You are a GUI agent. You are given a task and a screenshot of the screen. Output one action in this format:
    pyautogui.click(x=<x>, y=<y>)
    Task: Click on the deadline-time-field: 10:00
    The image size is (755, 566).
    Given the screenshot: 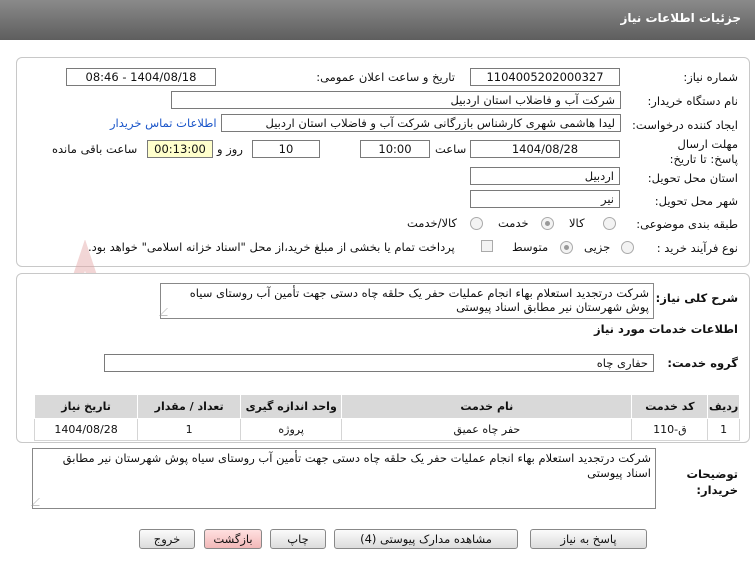 What is the action you would take?
    pyautogui.click(x=395, y=149)
    